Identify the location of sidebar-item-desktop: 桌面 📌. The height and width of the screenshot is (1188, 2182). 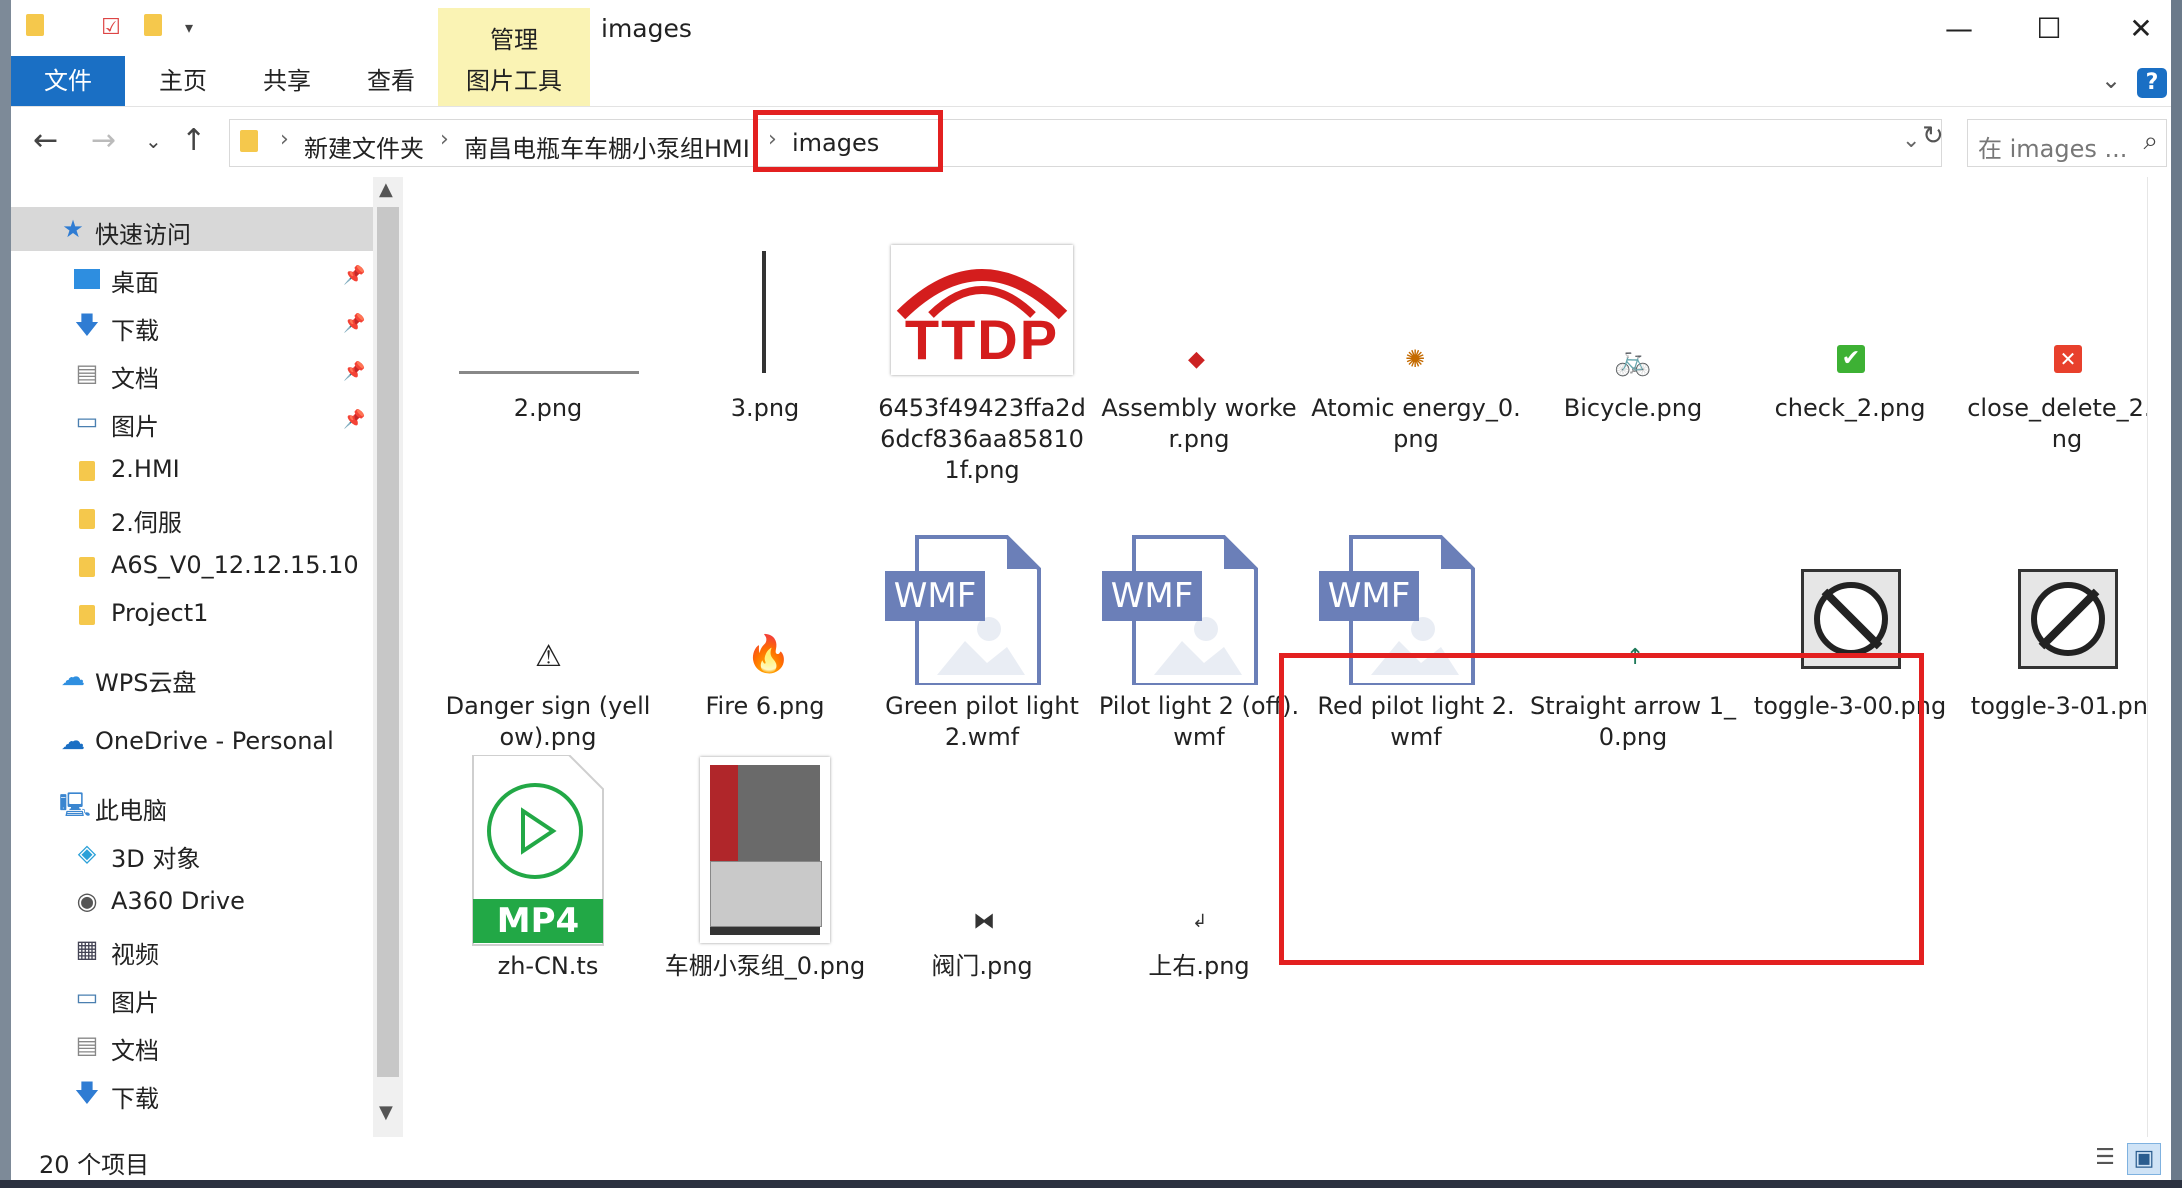
(192, 277).